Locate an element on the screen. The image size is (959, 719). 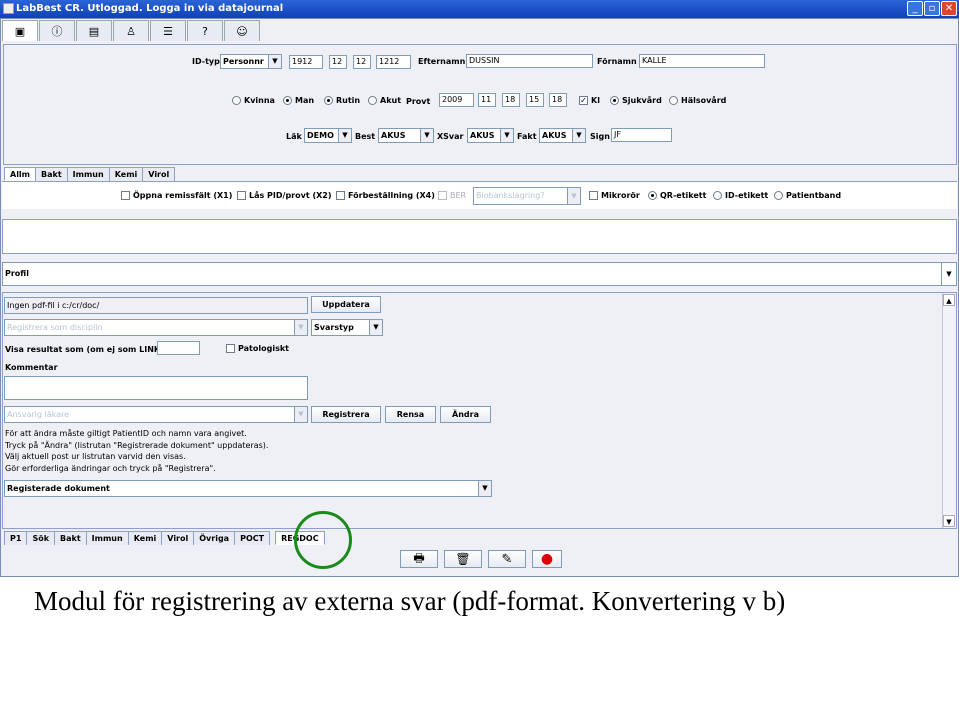
lak-select: DEMO ▼ is located at coordinates (328, 135).